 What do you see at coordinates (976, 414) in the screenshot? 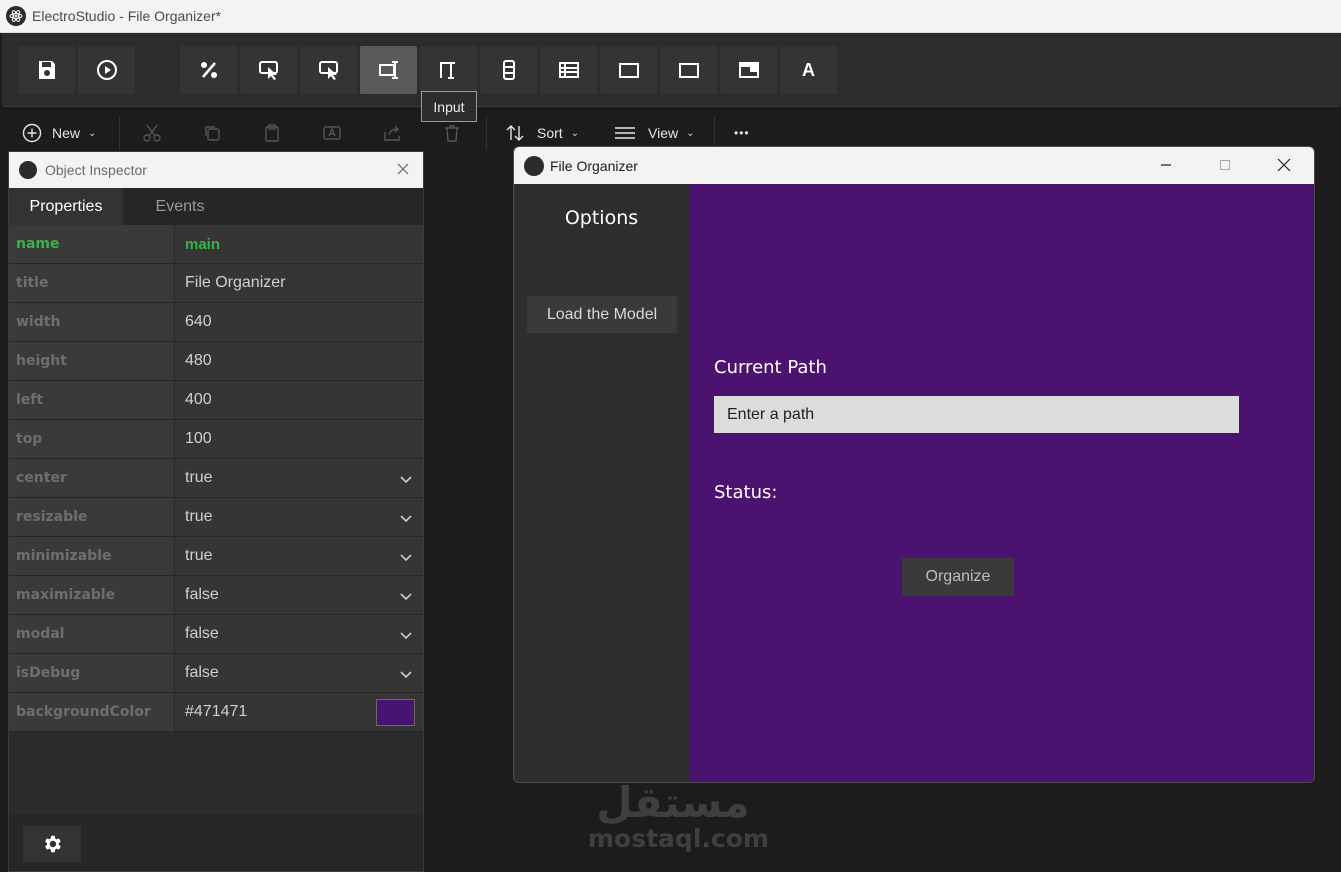
I see `path-input` at bounding box center [976, 414].